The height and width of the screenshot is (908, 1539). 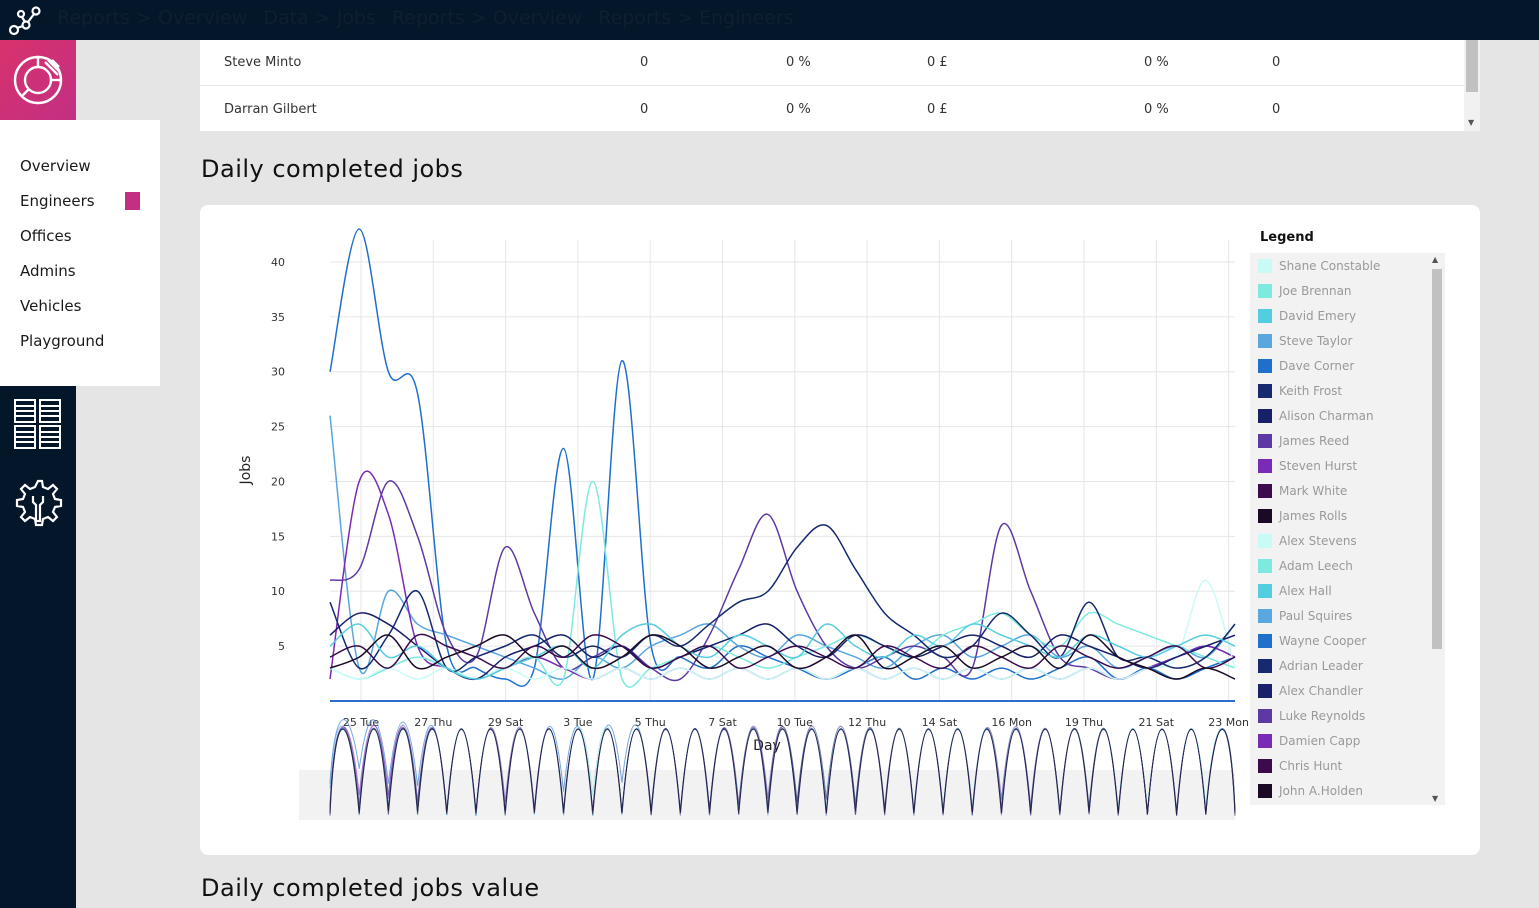 What do you see at coordinates (80, 278) in the screenshot?
I see `submenu-item-admins: Admins` at bounding box center [80, 278].